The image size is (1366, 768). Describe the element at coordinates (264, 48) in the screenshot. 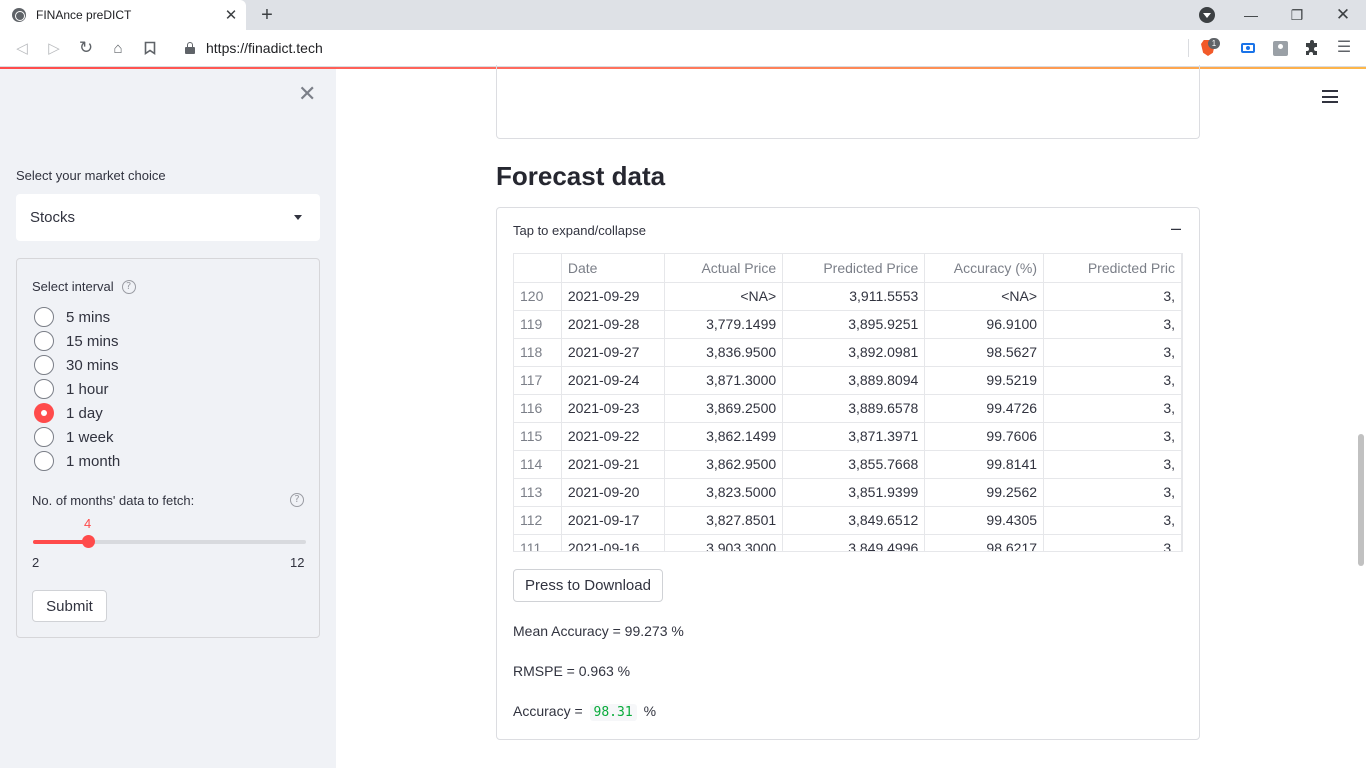

I see `address-bar: https://finadict.tech` at that location.